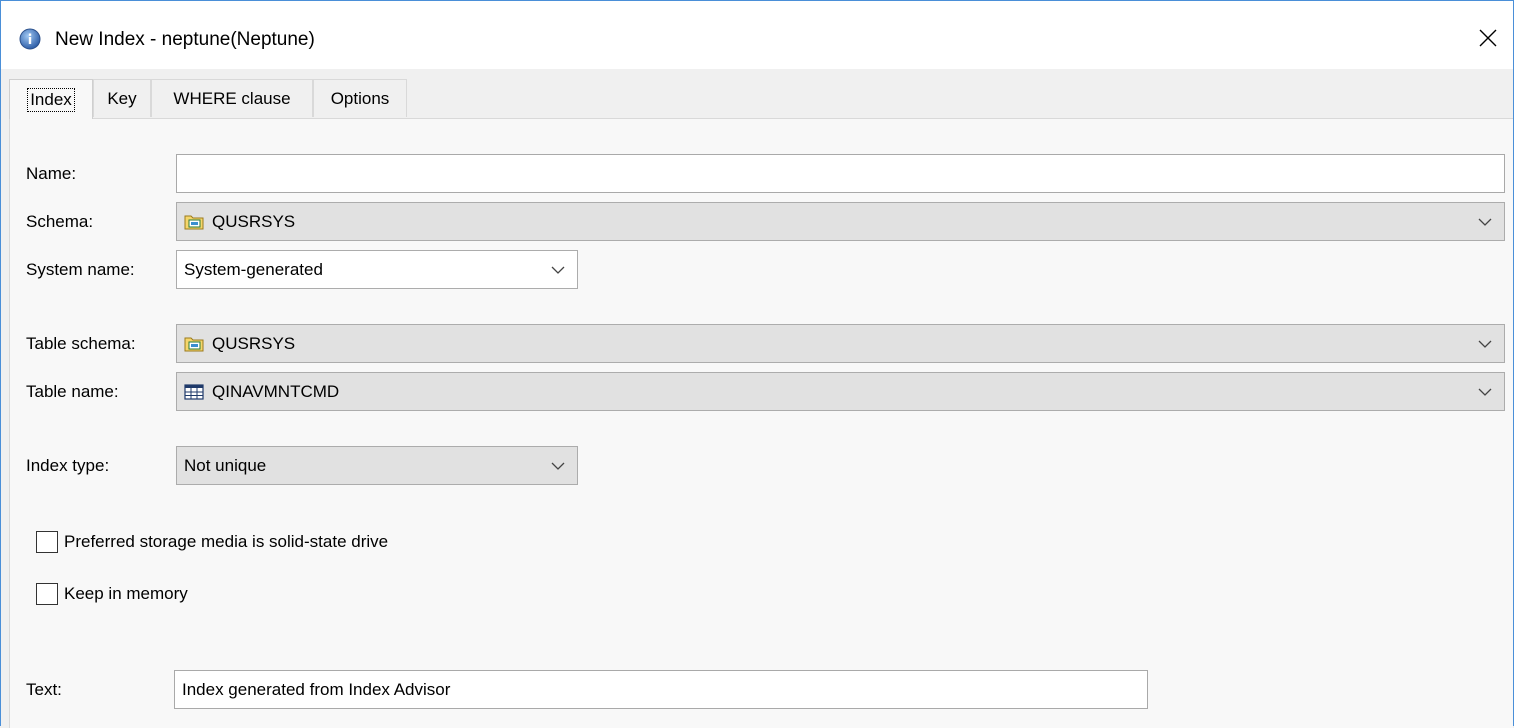  I want to click on table-name-label: Table name:, so click(72, 391).